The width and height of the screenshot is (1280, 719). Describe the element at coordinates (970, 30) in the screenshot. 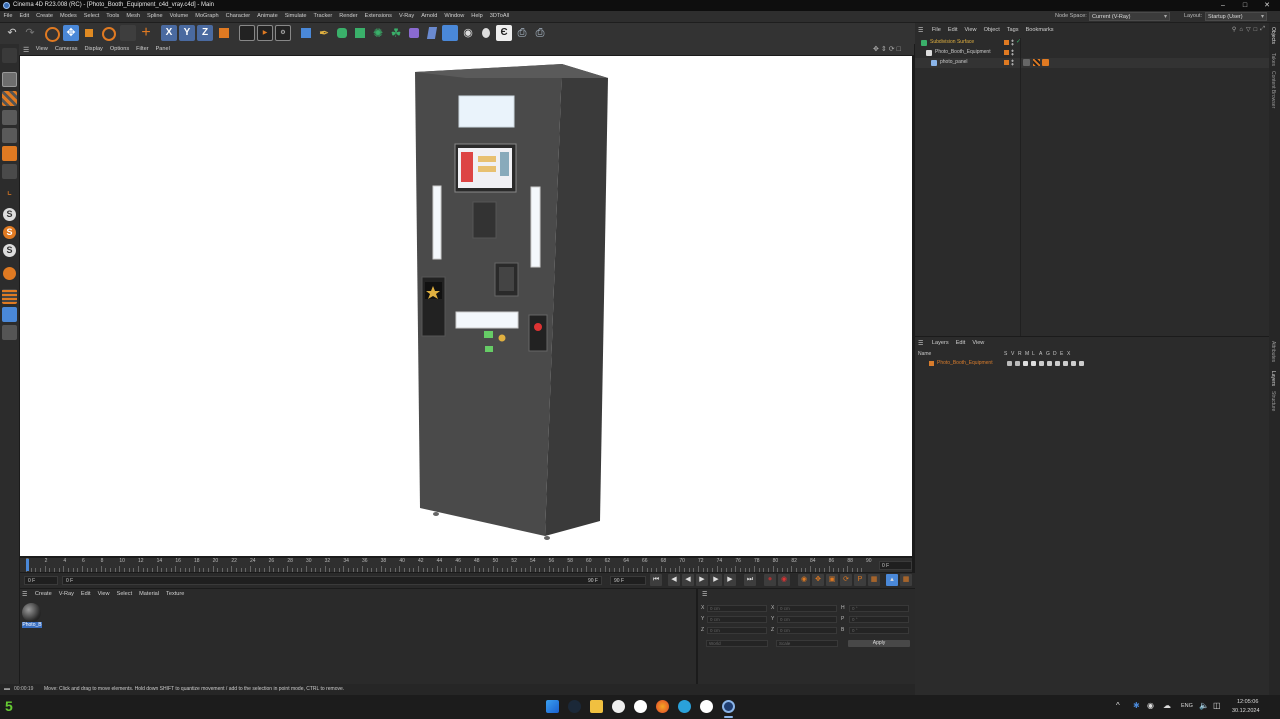

I see `object-menu-view: View` at that location.